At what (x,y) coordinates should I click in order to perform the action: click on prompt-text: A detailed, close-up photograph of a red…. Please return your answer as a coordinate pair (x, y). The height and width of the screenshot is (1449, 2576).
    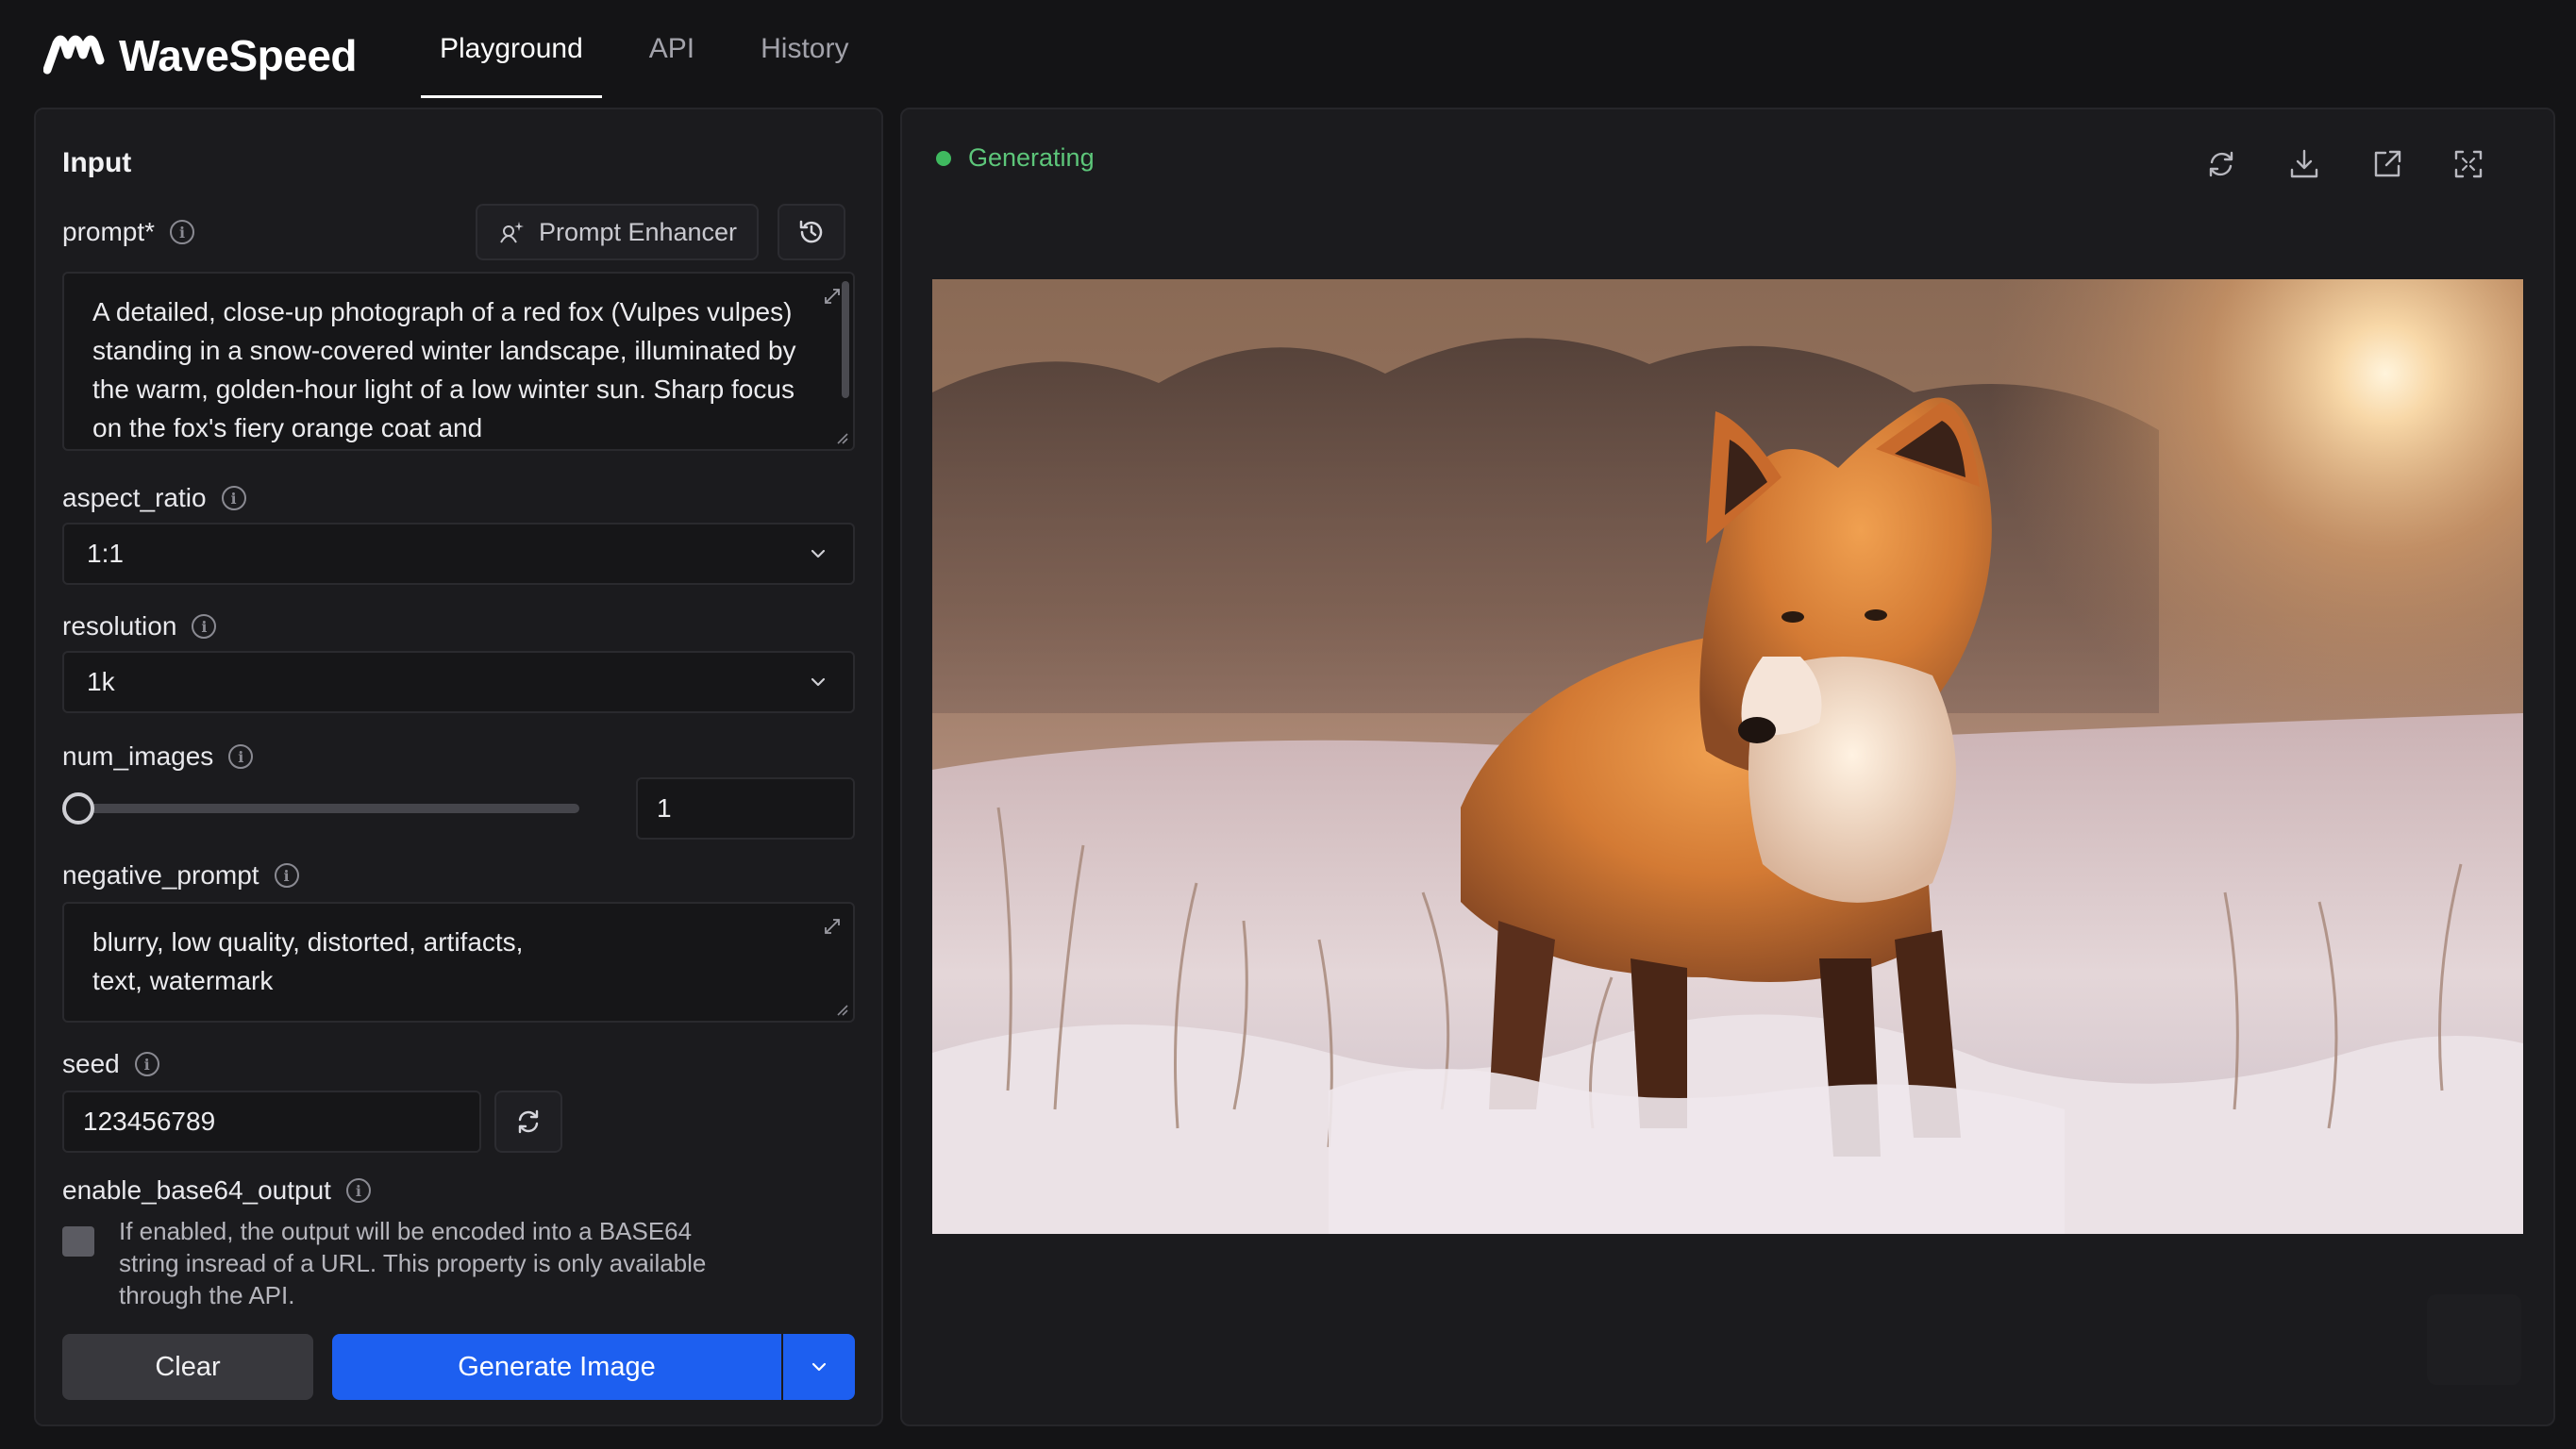
    Looking at the image, I should click on (444, 369).